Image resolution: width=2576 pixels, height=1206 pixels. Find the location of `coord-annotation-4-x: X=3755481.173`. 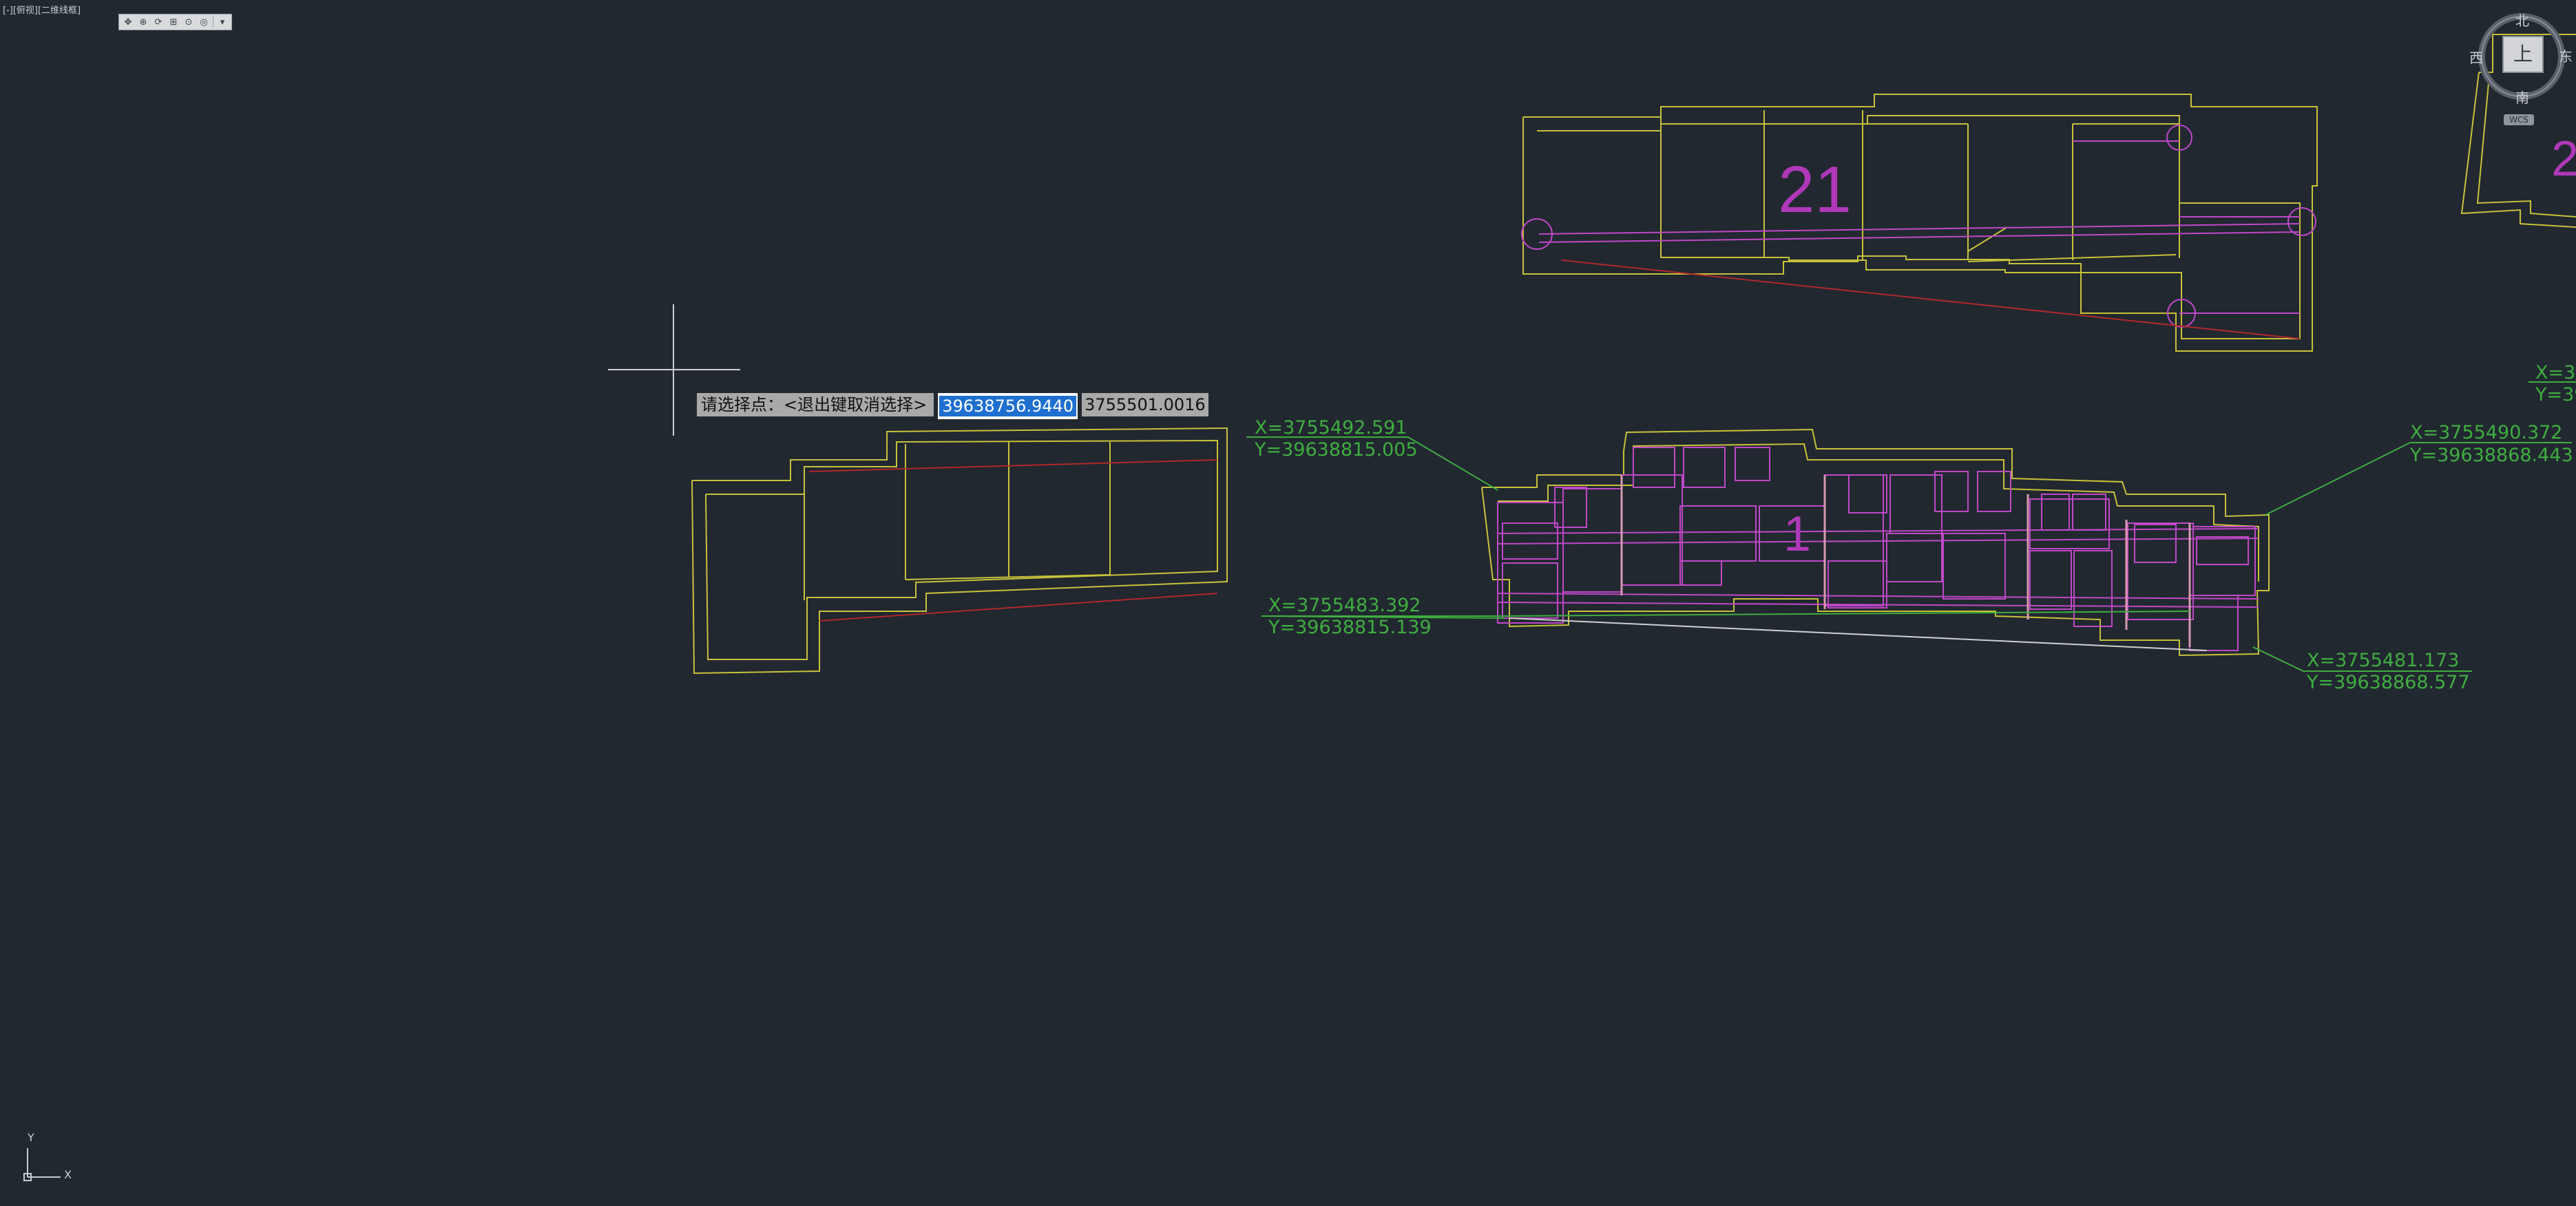

coord-annotation-4-x: X=3755481.173 is located at coordinates (2383, 660).